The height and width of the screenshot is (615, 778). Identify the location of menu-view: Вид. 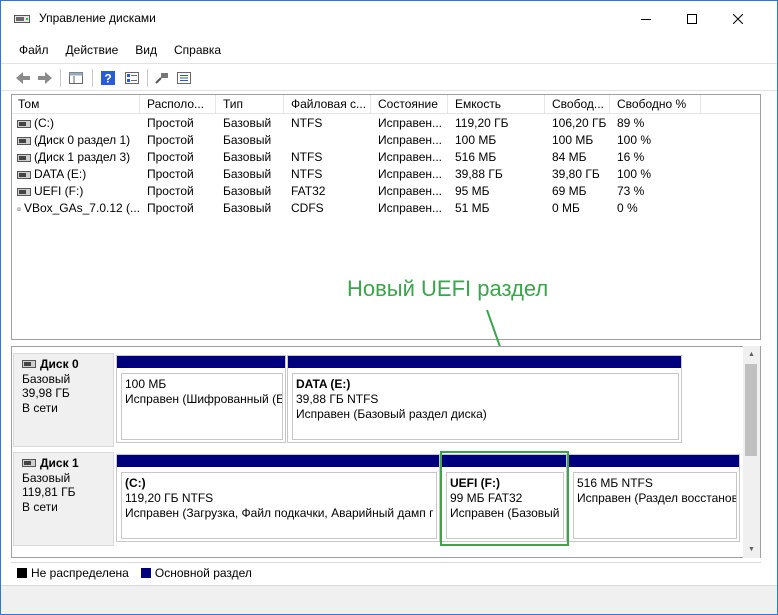
(145, 51).